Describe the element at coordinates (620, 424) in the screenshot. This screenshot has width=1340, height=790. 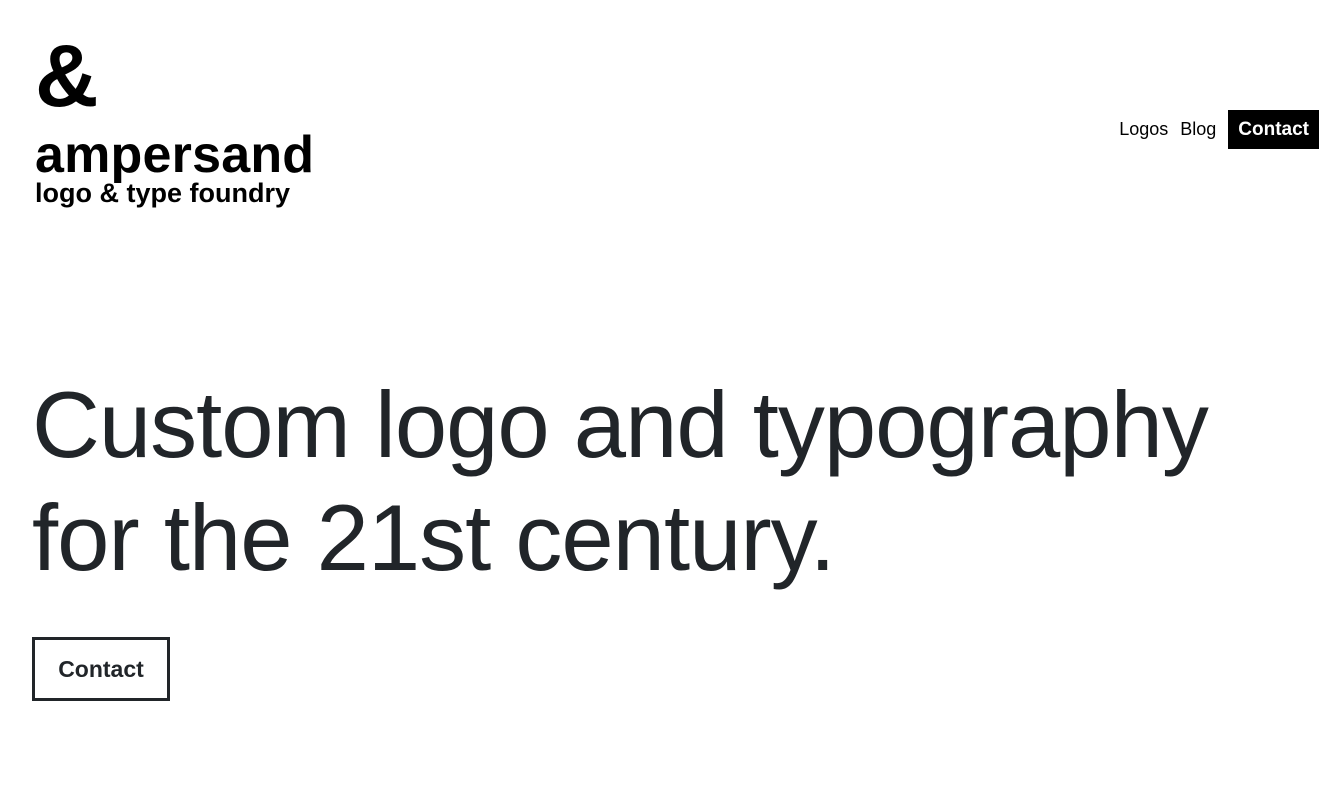
I see `hero-title-line-1: Custom logo and typography` at that location.